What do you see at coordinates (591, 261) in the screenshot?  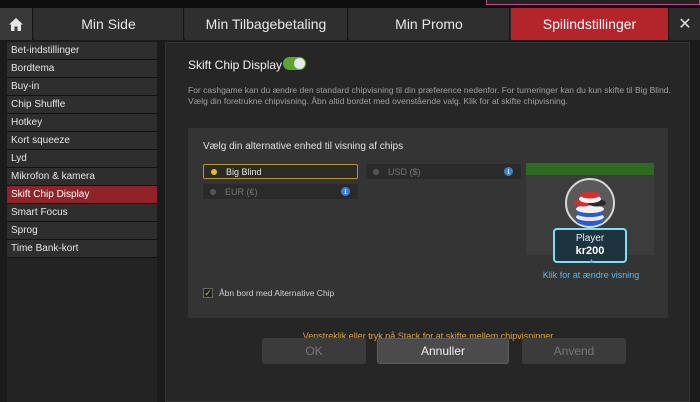 I see `caret-up-icon: ▲` at bounding box center [591, 261].